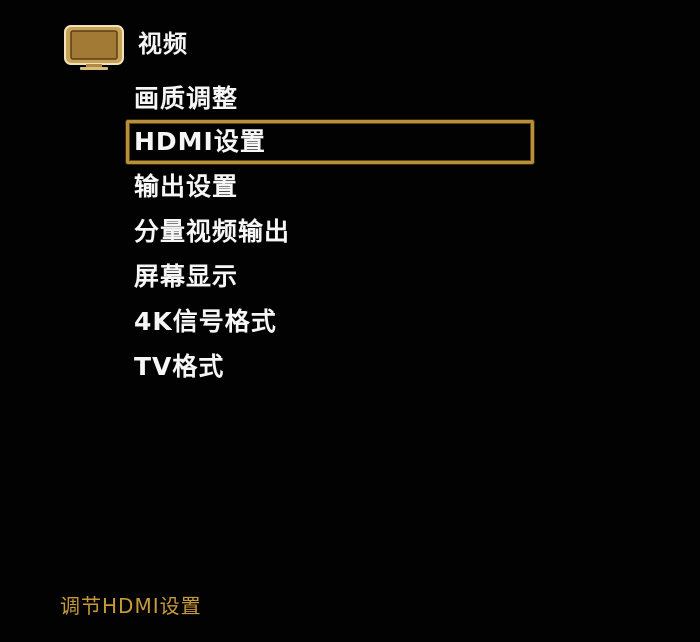 This screenshot has width=700, height=642. Describe the element at coordinates (94, 48) in the screenshot. I see `tv-icon` at that location.